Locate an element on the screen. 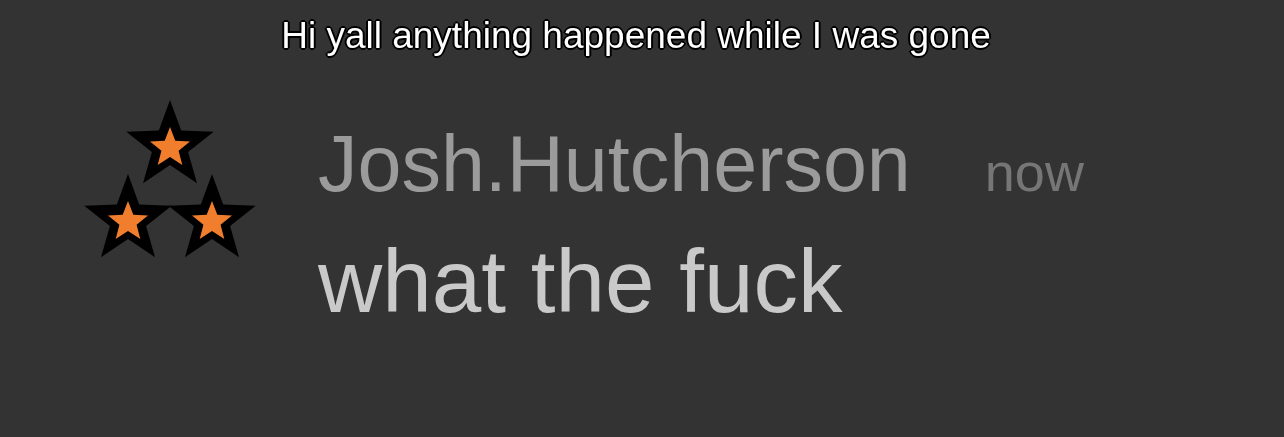 This screenshot has height=437, width=1284. caption-text: Hi yall anything happened while I was gone is located at coordinates (636, 35).